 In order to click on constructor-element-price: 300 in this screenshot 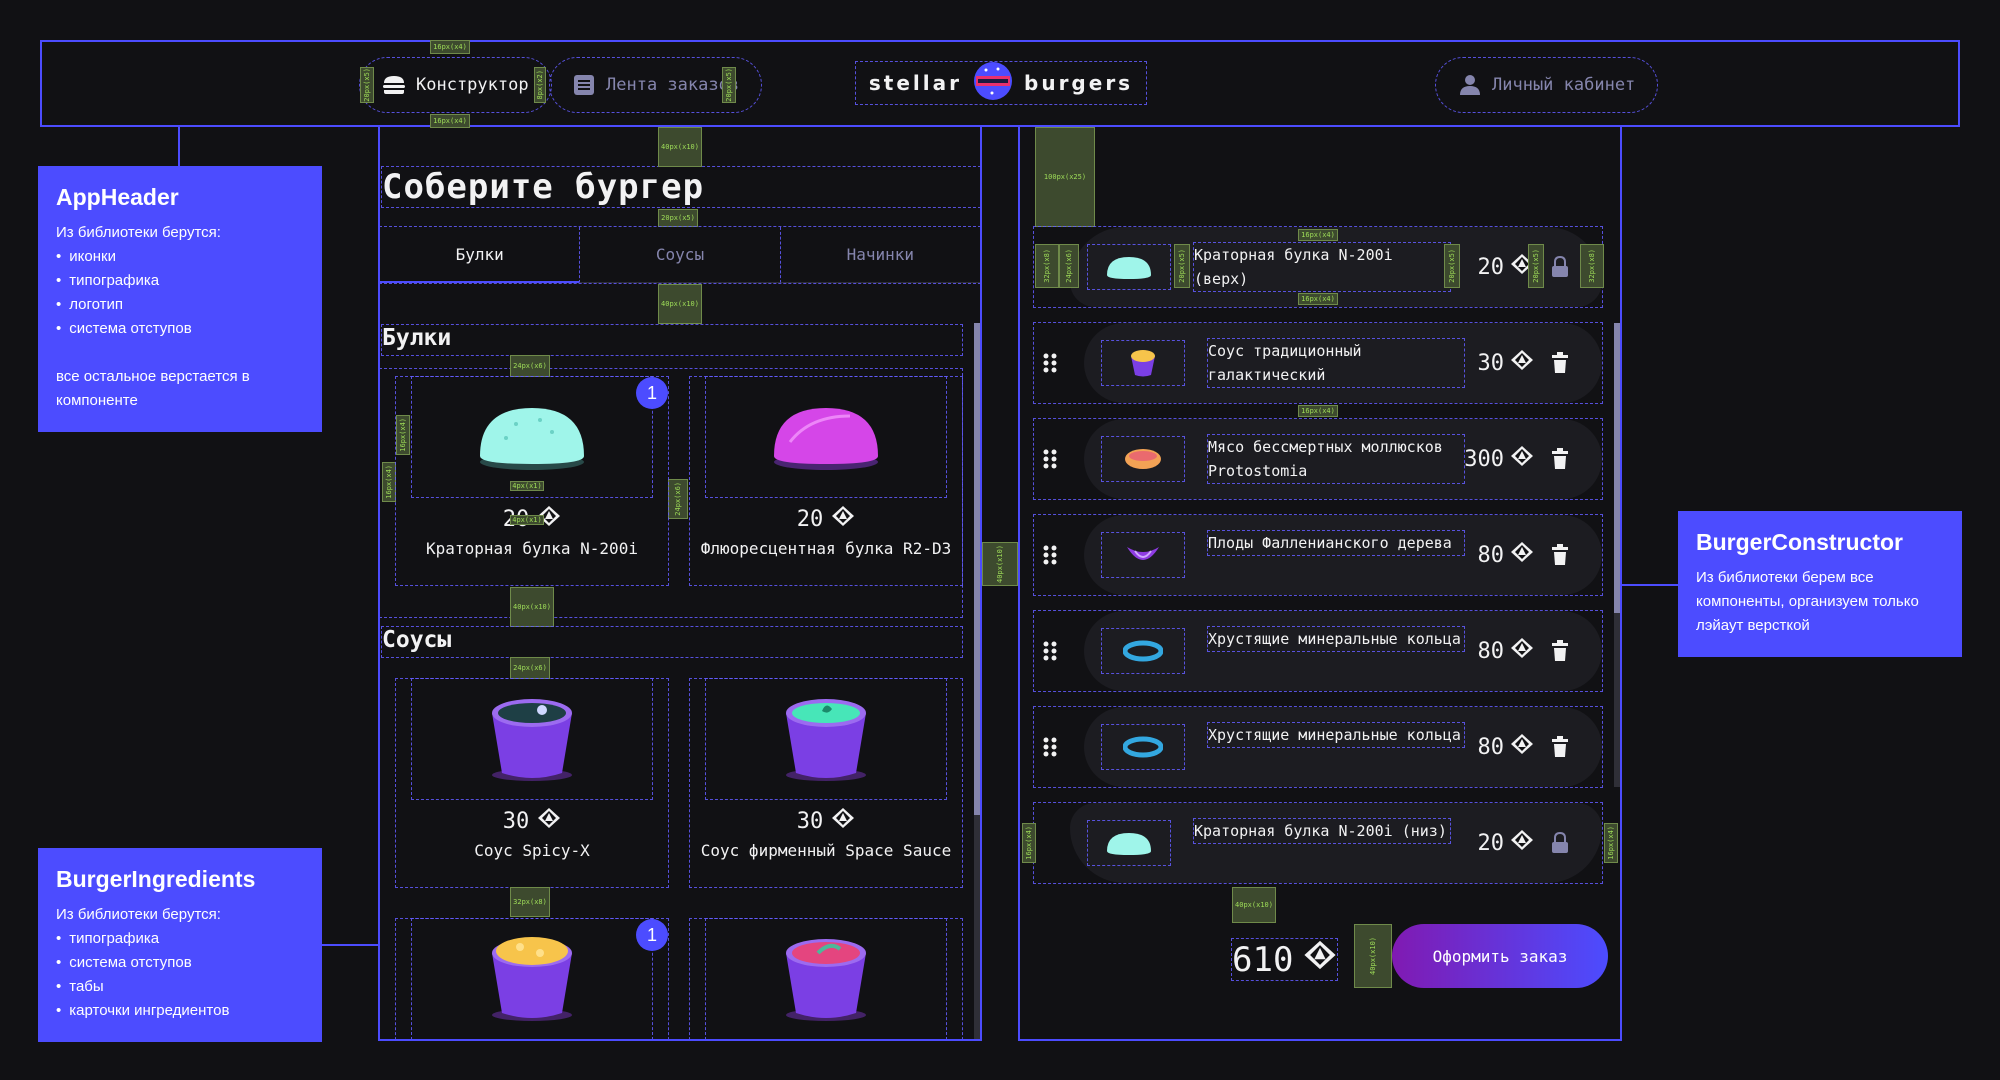, I will do `click(1484, 459)`.